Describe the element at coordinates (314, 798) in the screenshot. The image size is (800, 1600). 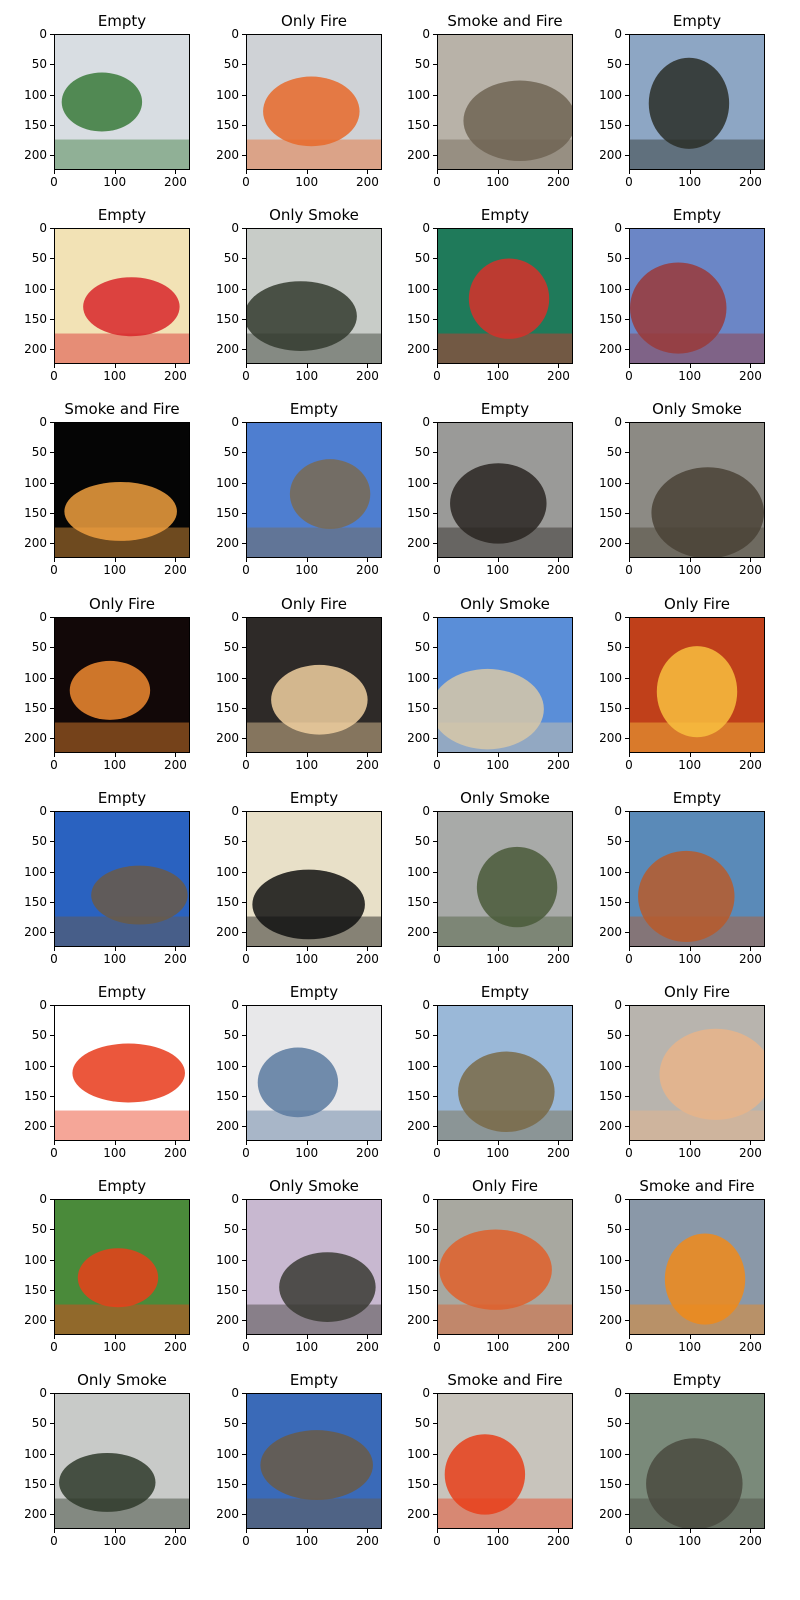
I see `panel-title: Empty` at that location.